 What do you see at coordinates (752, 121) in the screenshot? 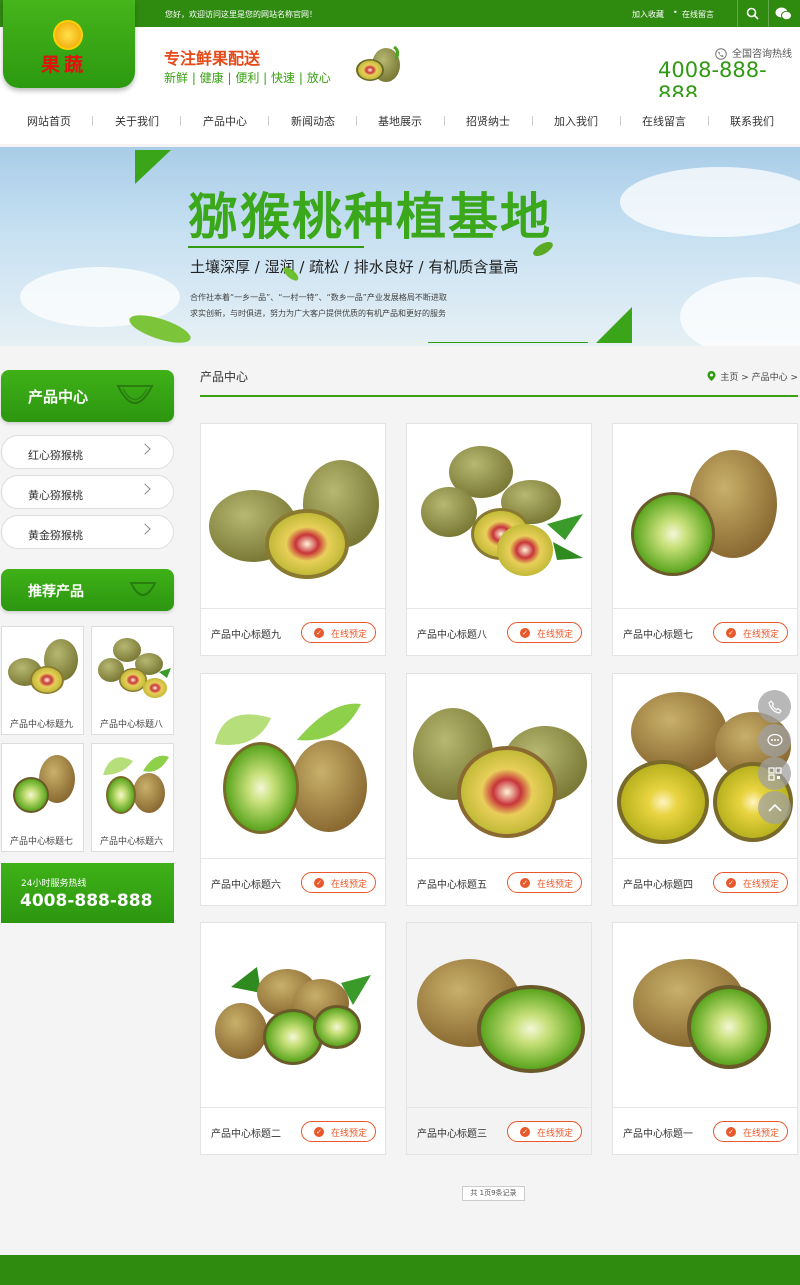
I see `nav-item-contact: 联系我们` at bounding box center [752, 121].